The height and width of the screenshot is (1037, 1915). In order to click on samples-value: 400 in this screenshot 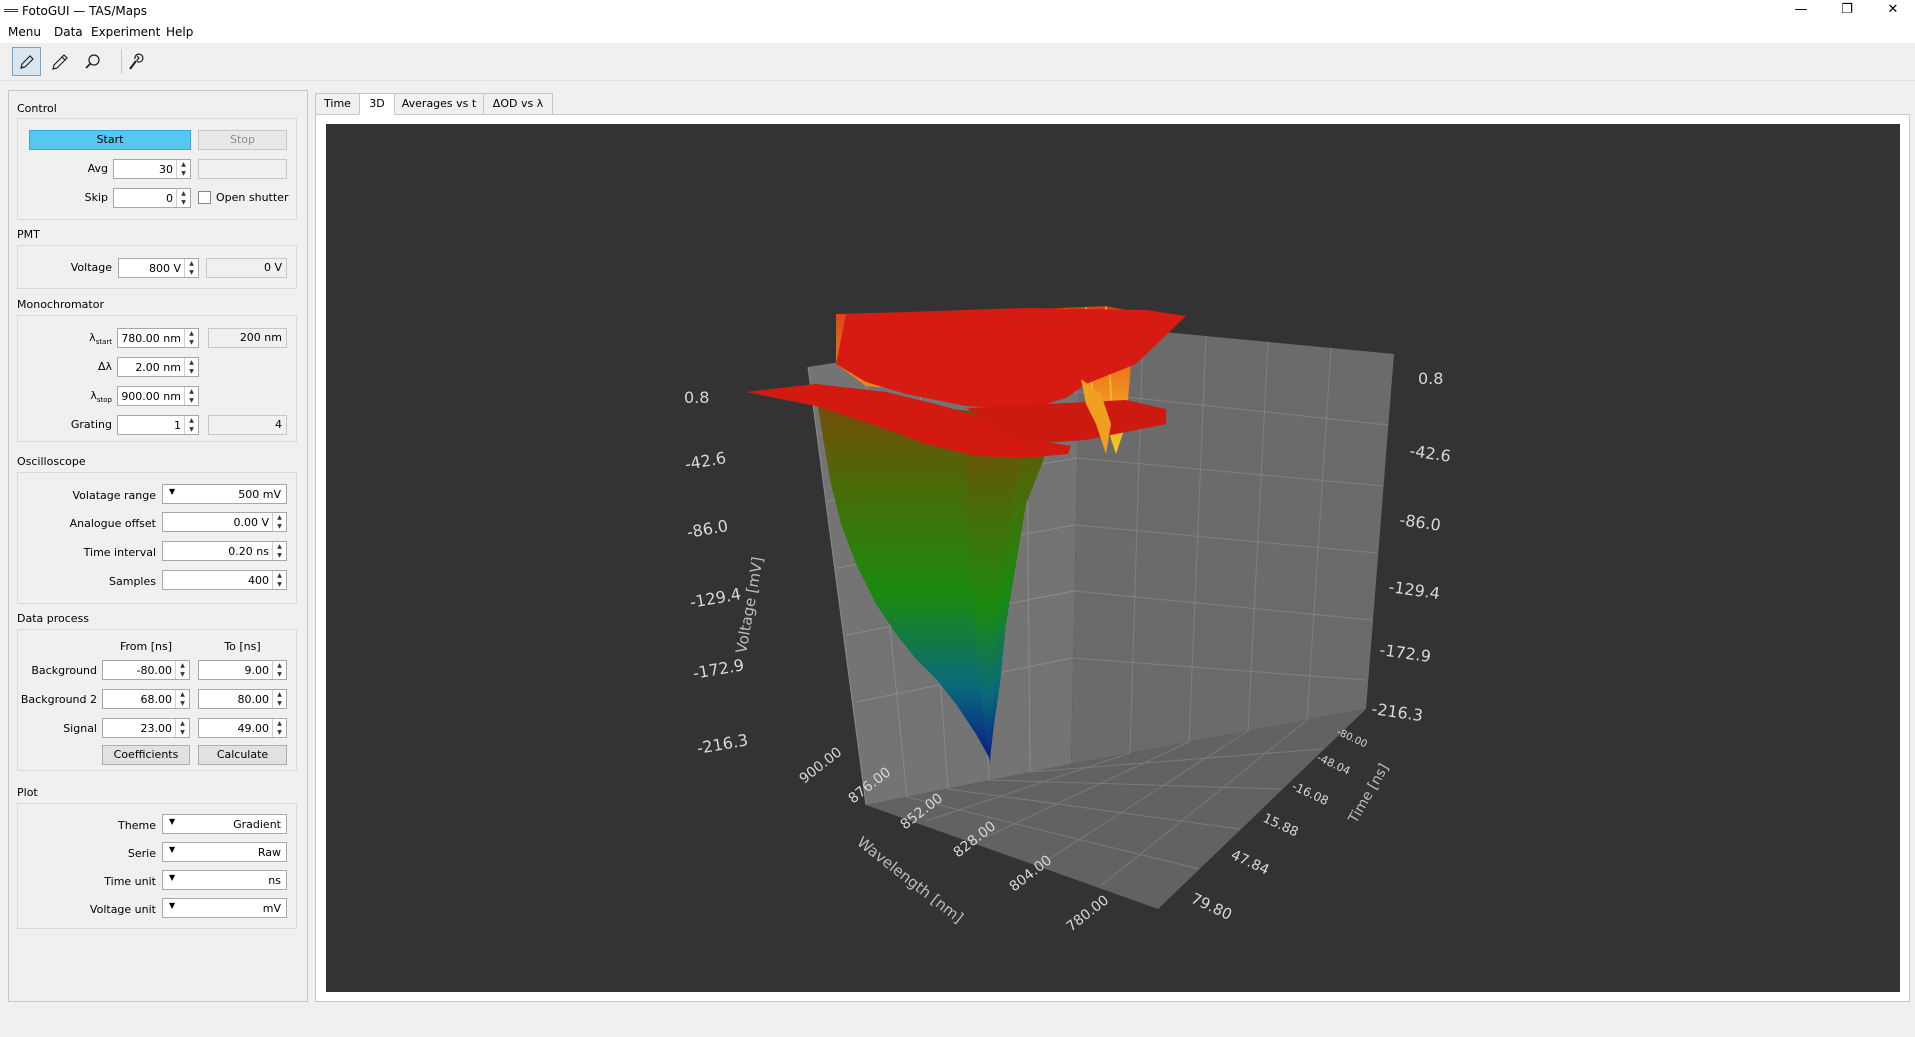, I will do `click(258, 580)`.